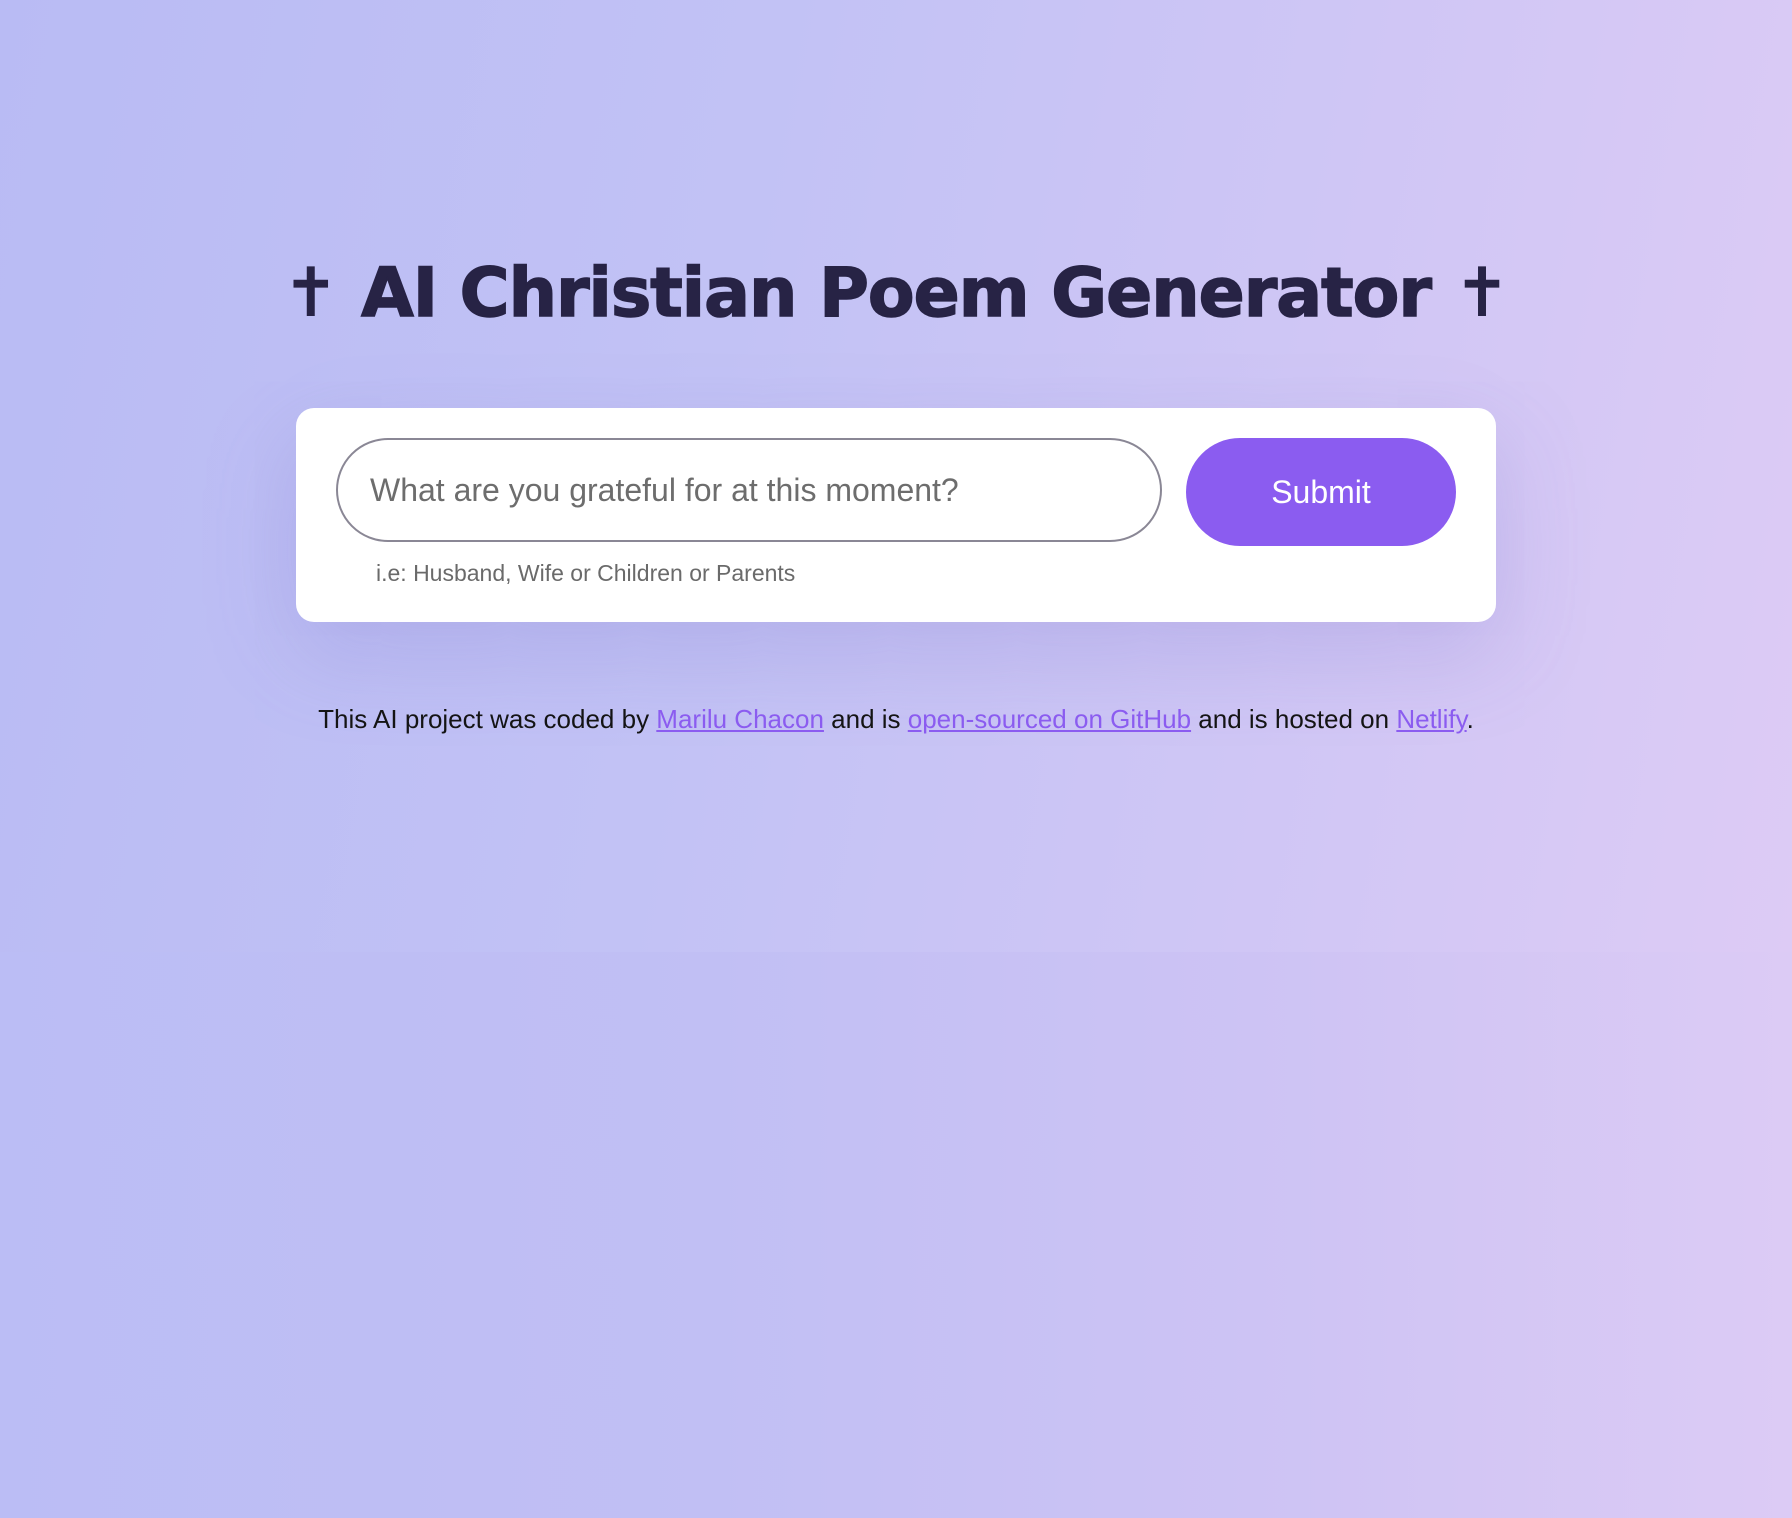 This screenshot has height=1518, width=1792. What do you see at coordinates (487, 719) in the screenshot?
I see `footer-text-before: This AI project was coded by` at bounding box center [487, 719].